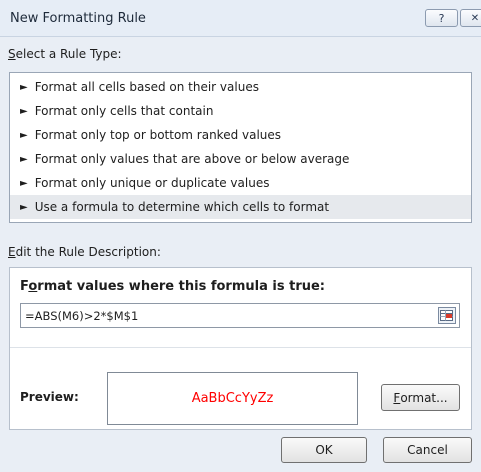  I want to click on rule-description-label: Edit the Rule Description:, so click(84, 252).